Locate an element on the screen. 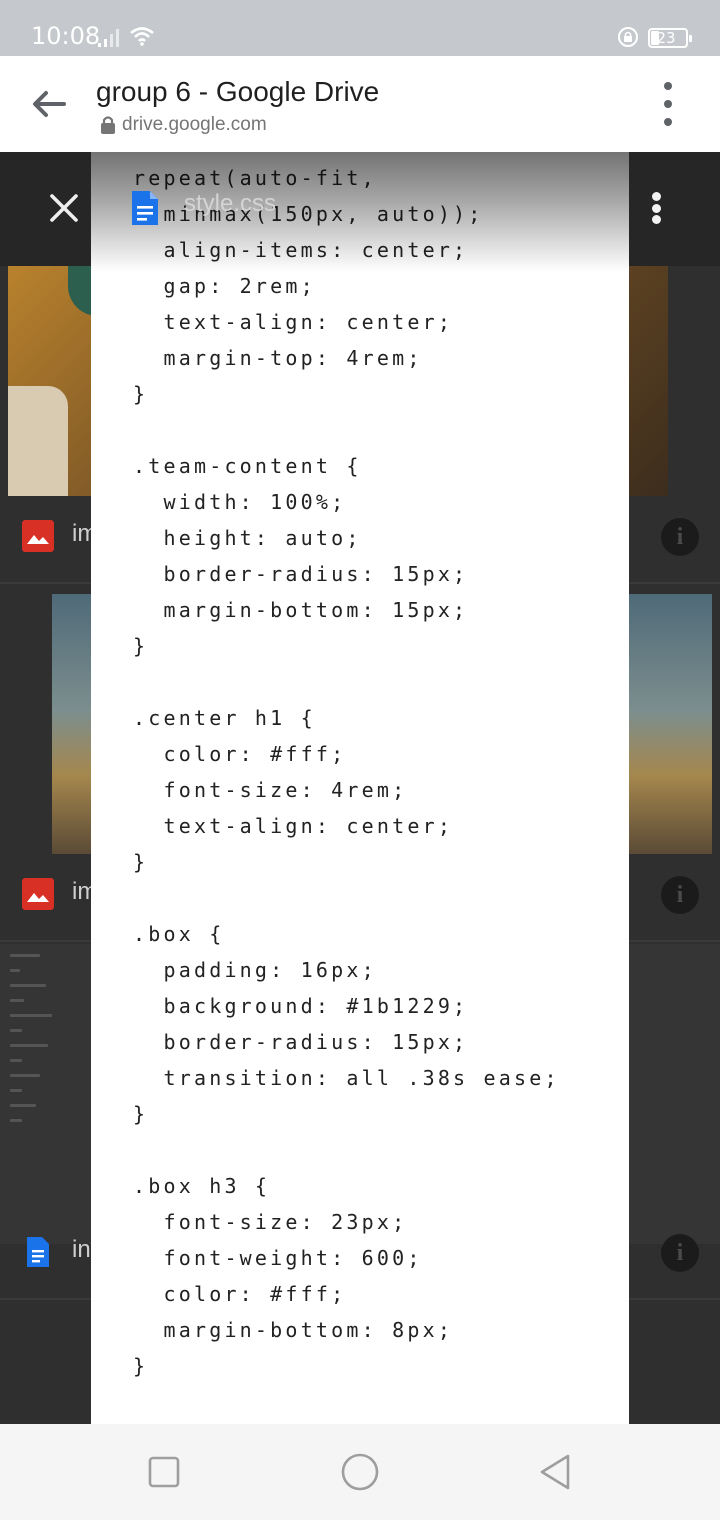 This screenshot has height=1520, width=720. code-line: align-items: center; is located at coordinates (301, 250).